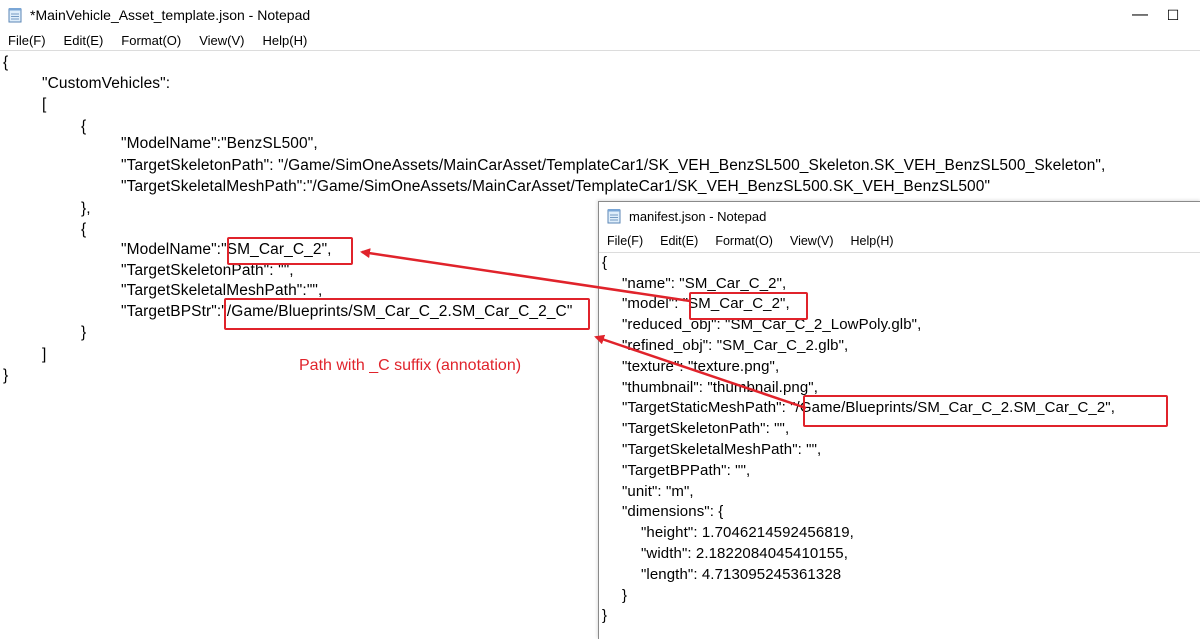 The image size is (1200, 639). I want to click on code-line: "texture": "texture.png",, so click(701, 366).